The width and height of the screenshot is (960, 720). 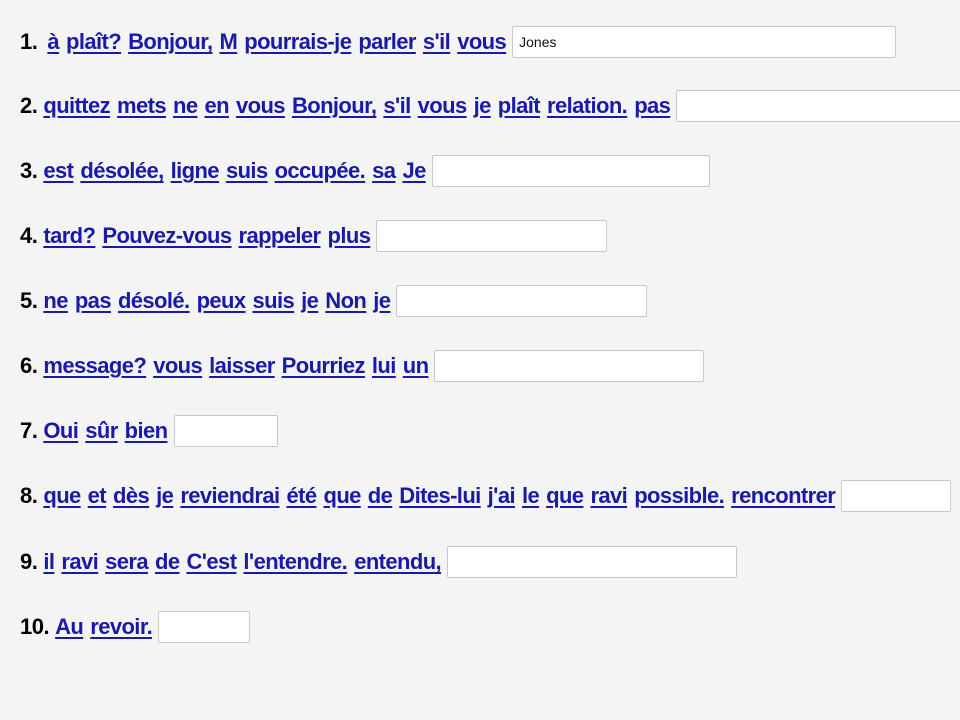 What do you see at coordinates (29, 105) in the screenshot?
I see `row-number: 2.` at bounding box center [29, 105].